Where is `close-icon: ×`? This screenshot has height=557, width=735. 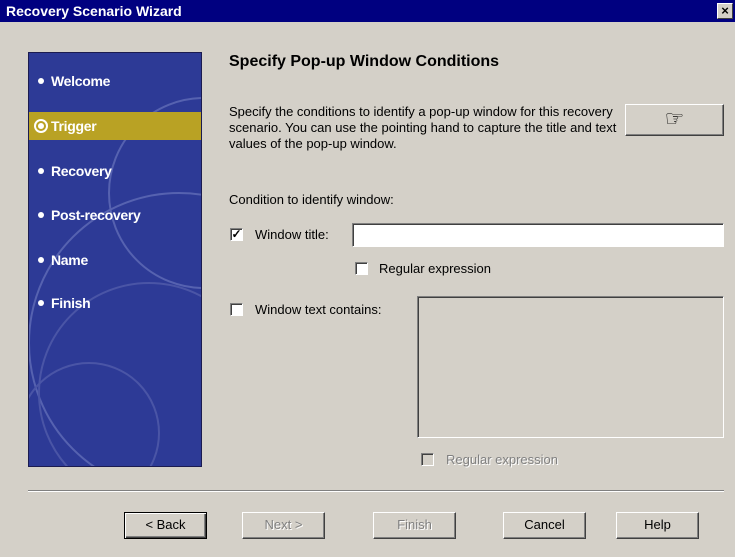
close-icon: × is located at coordinates (725, 11).